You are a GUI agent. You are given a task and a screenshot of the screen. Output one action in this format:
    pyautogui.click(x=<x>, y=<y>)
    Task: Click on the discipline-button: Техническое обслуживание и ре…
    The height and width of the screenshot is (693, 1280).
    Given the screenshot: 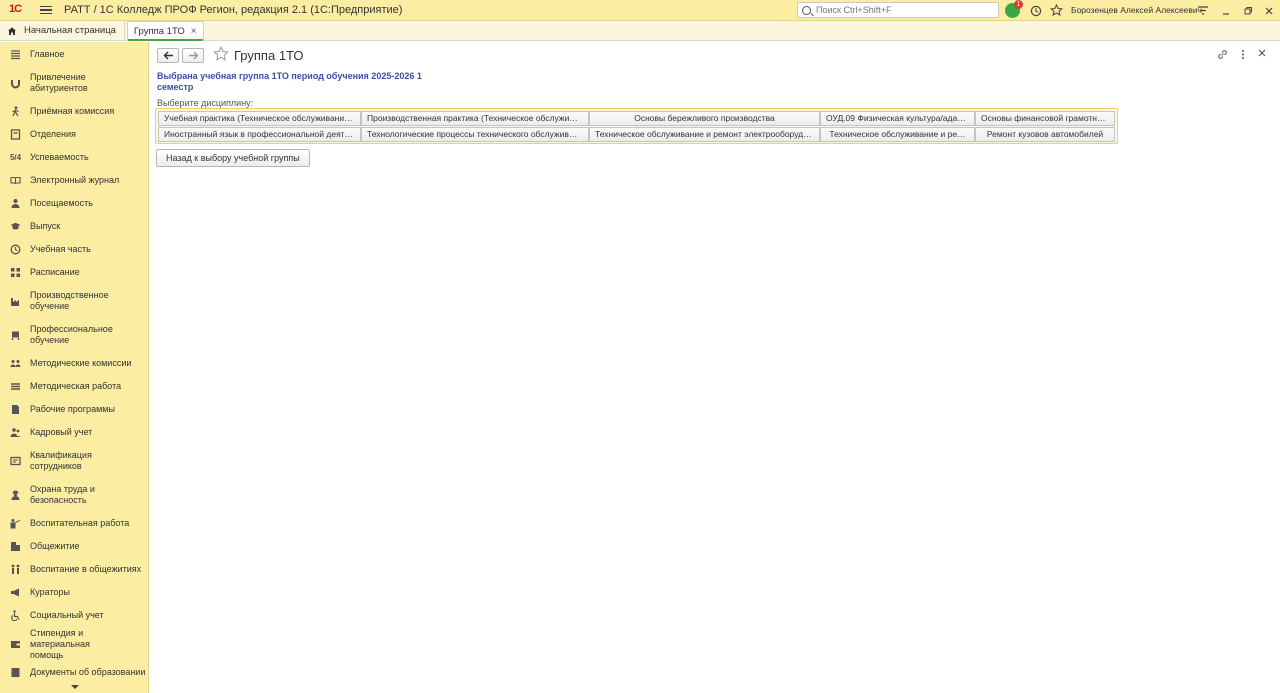 What is the action you would take?
    pyautogui.click(x=897, y=134)
    